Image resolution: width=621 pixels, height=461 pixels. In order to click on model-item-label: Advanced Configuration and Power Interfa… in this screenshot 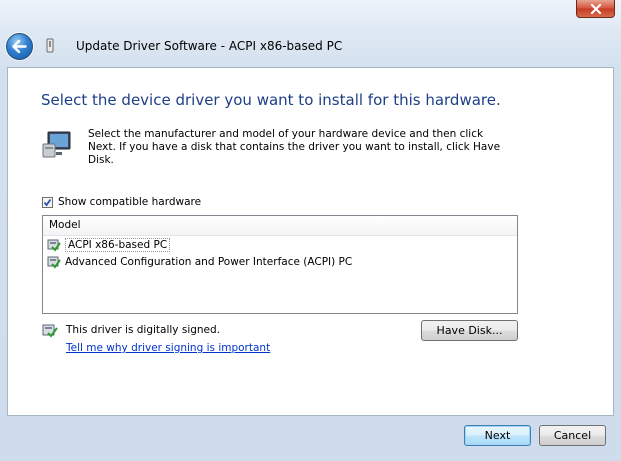, I will do `click(209, 261)`.